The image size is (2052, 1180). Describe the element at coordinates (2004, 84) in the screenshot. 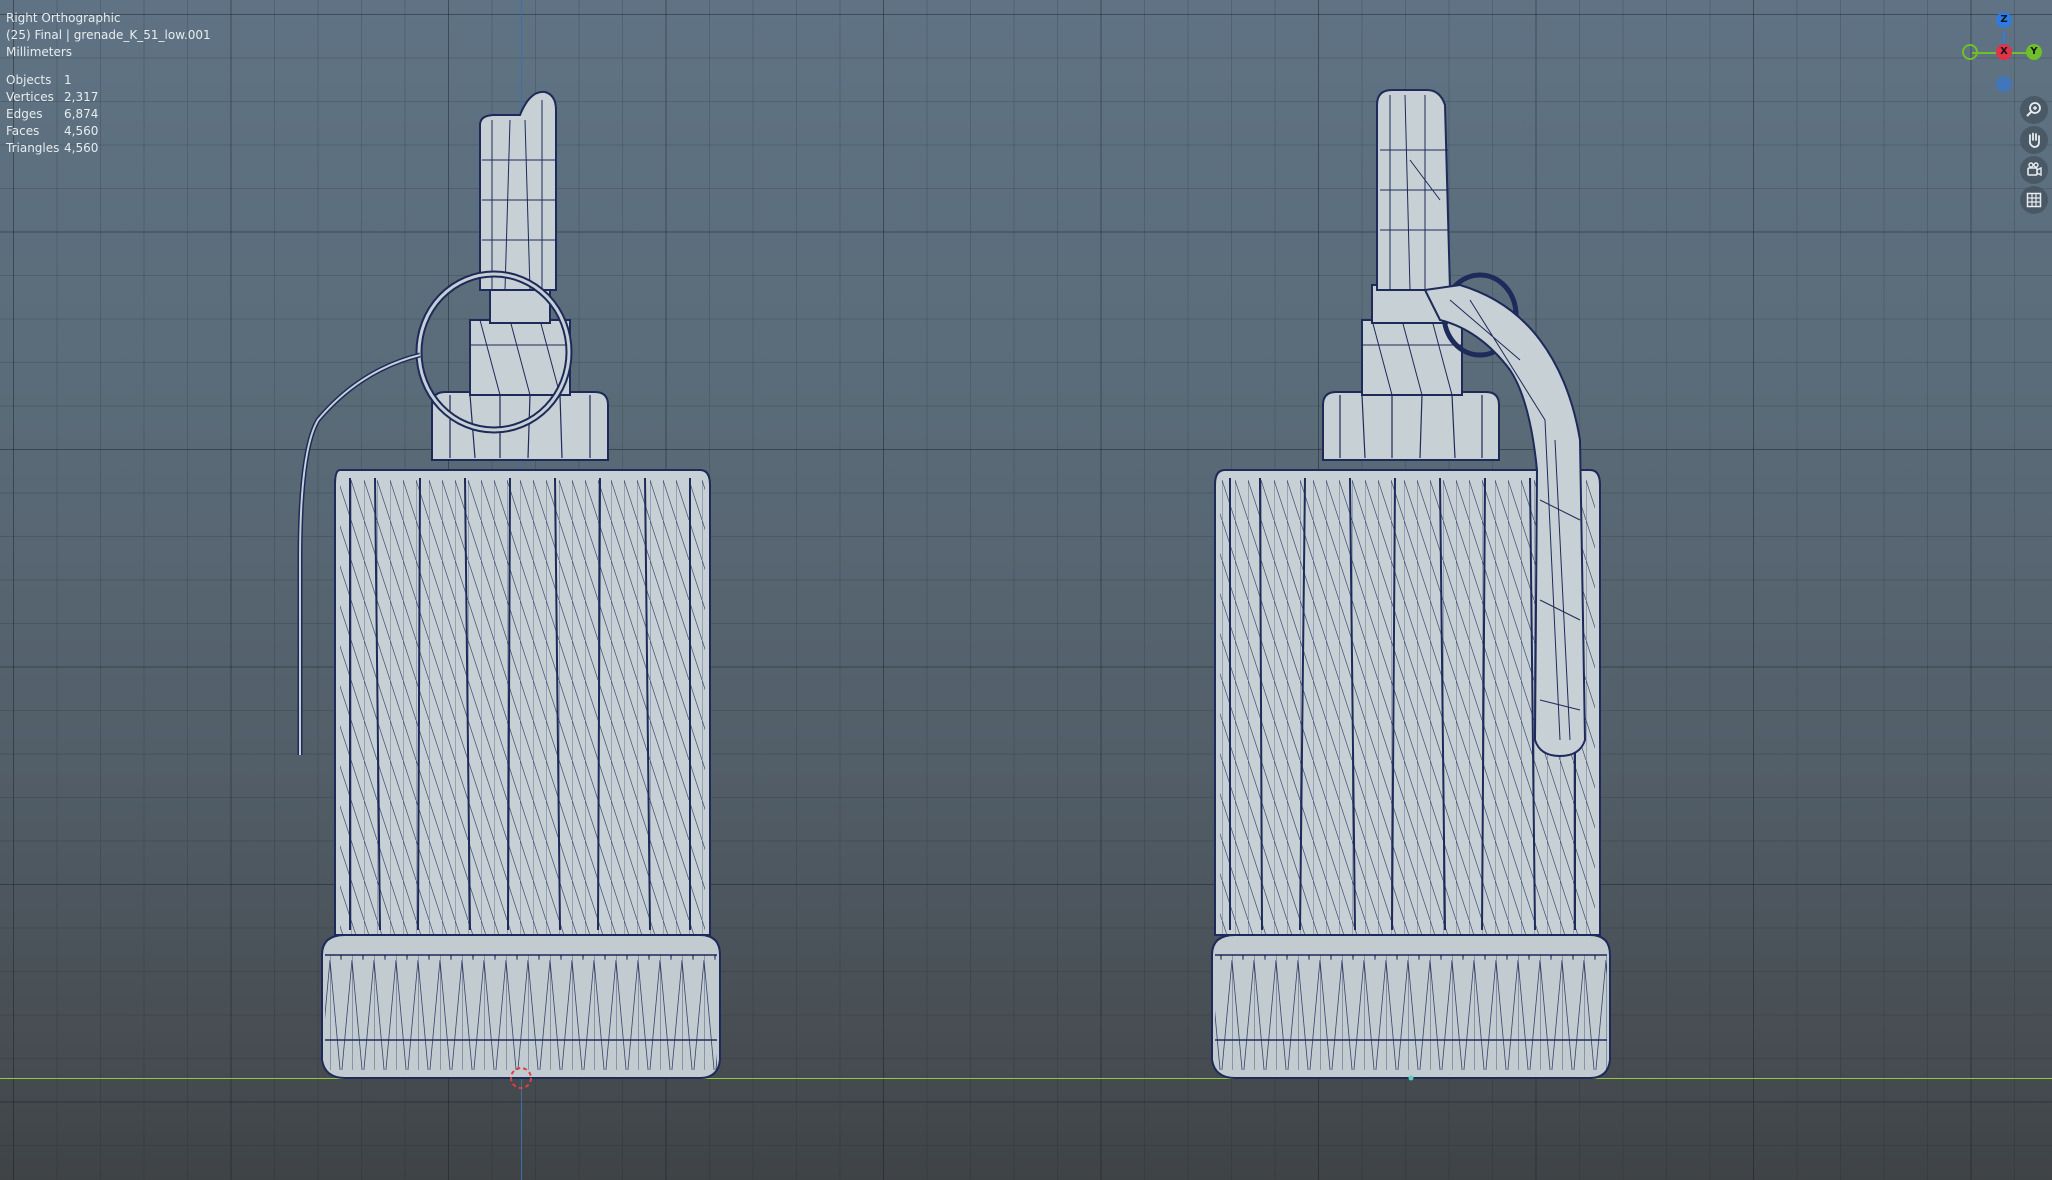

I see `gizmo-neg-z-axis` at that location.